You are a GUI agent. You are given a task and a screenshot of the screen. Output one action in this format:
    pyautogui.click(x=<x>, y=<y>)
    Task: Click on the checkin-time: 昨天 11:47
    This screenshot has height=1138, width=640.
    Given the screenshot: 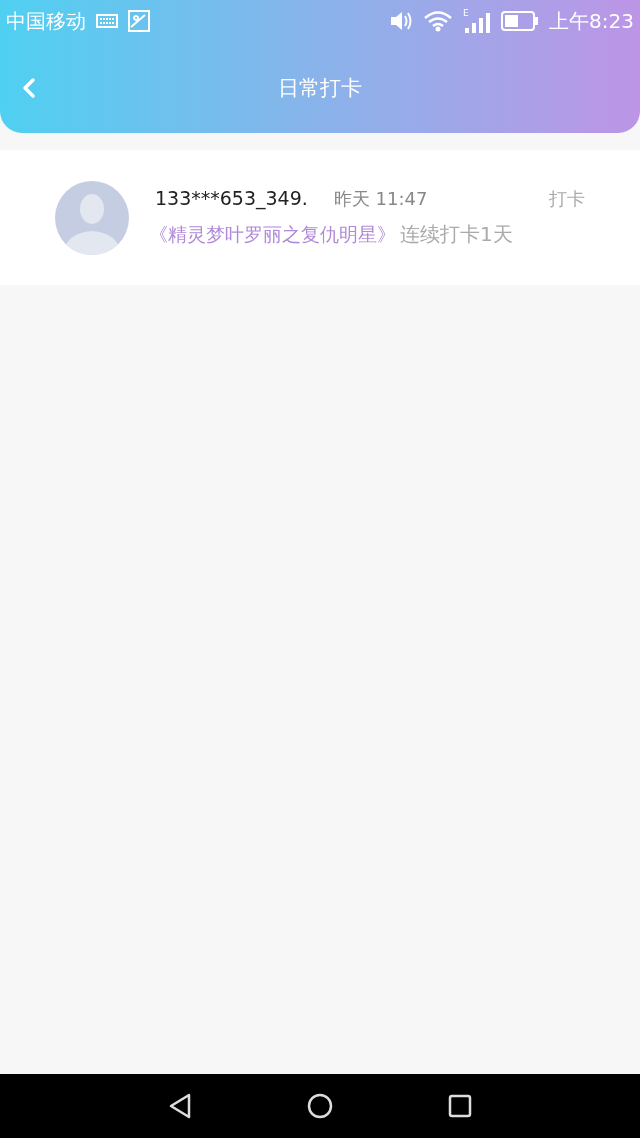 What is the action you would take?
    pyautogui.click(x=380, y=199)
    